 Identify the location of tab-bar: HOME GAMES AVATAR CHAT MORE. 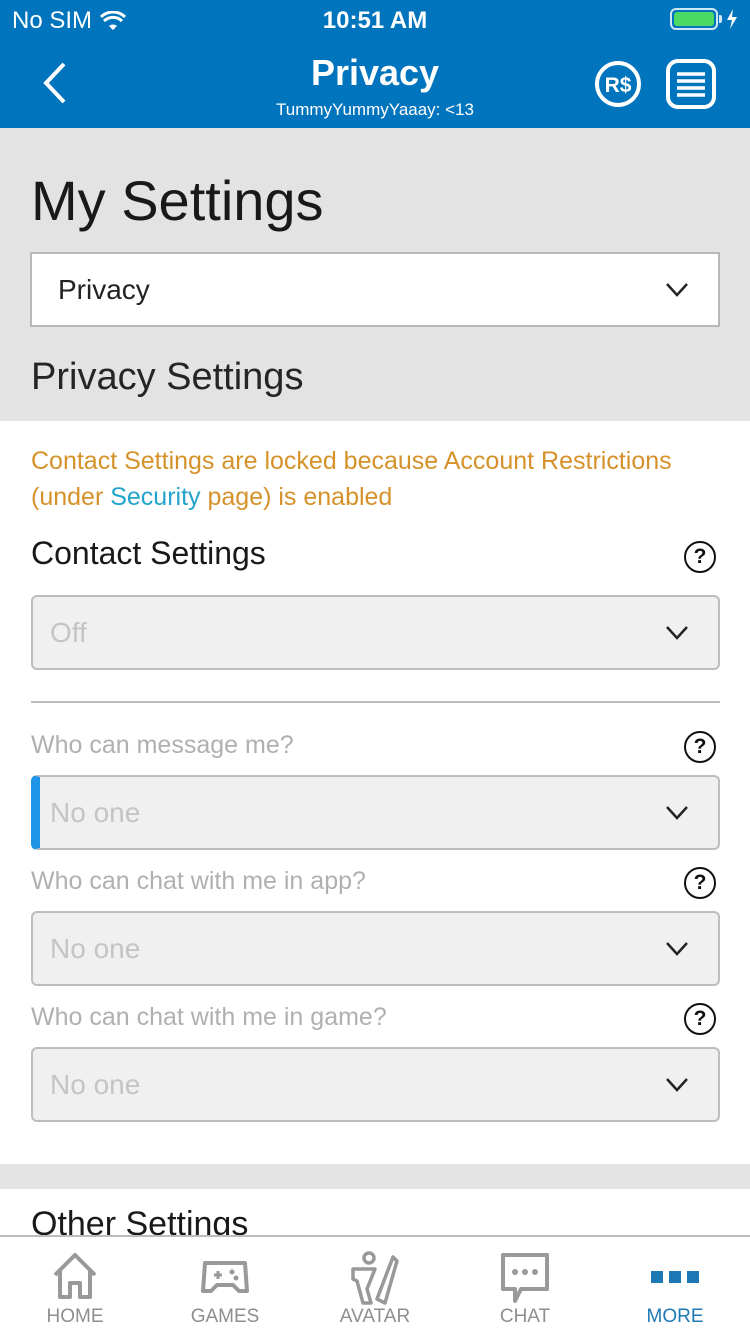
(375, 1284).